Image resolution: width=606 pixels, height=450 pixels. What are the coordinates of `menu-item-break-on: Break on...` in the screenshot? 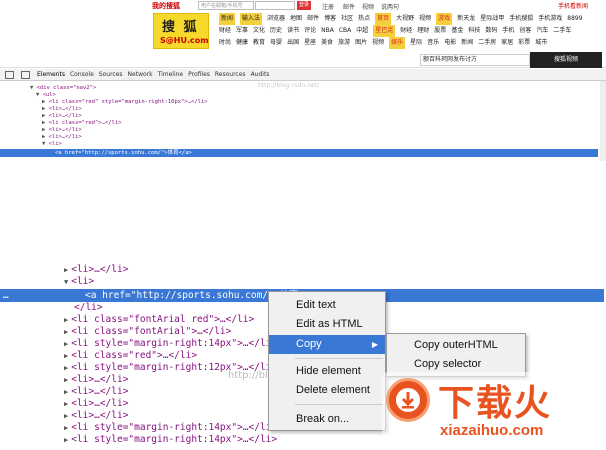 It's located at (327, 419).